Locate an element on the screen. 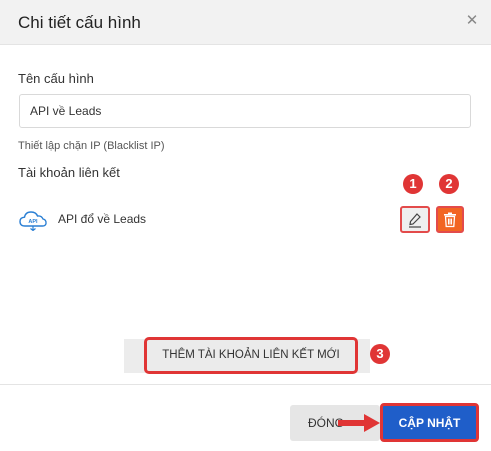 This screenshot has width=491, height=451. update-button: CẬP NHẬT is located at coordinates (429, 422).